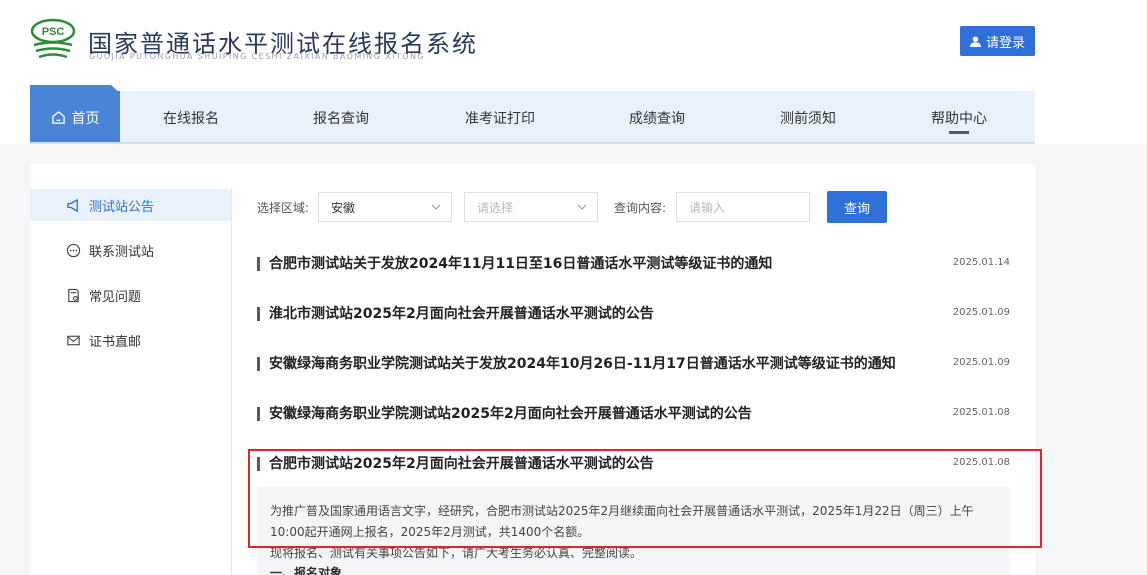 The width and height of the screenshot is (1147, 575). What do you see at coordinates (975, 41) in the screenshot?
I see `user-icon` at bounding box center [975, 41].